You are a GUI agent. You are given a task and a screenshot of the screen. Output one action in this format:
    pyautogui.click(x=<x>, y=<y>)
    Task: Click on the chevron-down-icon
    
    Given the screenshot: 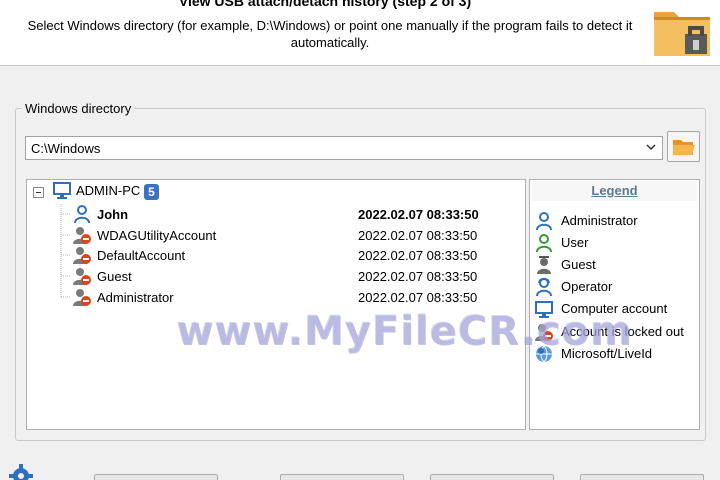 What is the action you would take?
    pyautogui.click(x=651, y=147)
    